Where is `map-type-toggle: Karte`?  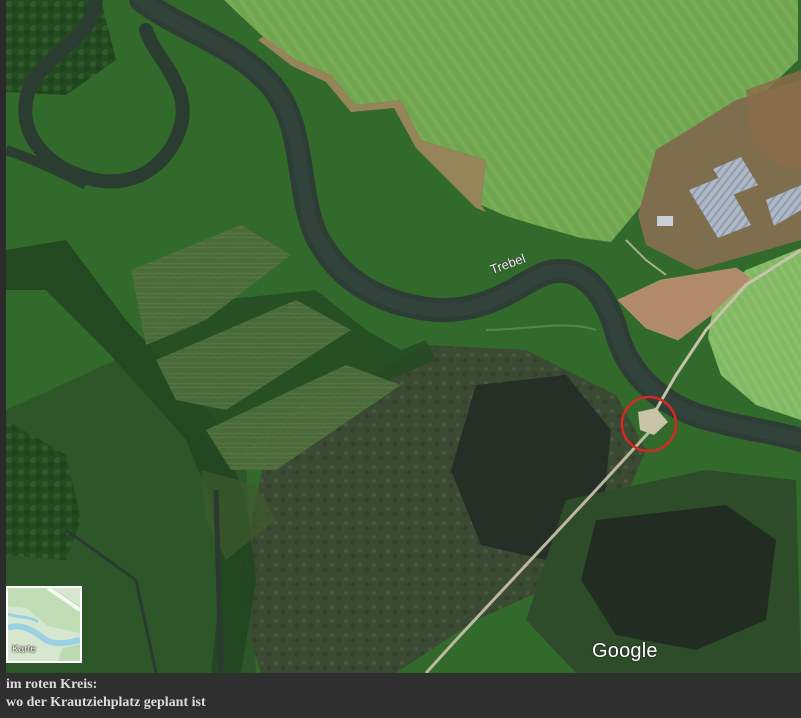
map-type-toggle: Karte is located at coordinates (44, 624).